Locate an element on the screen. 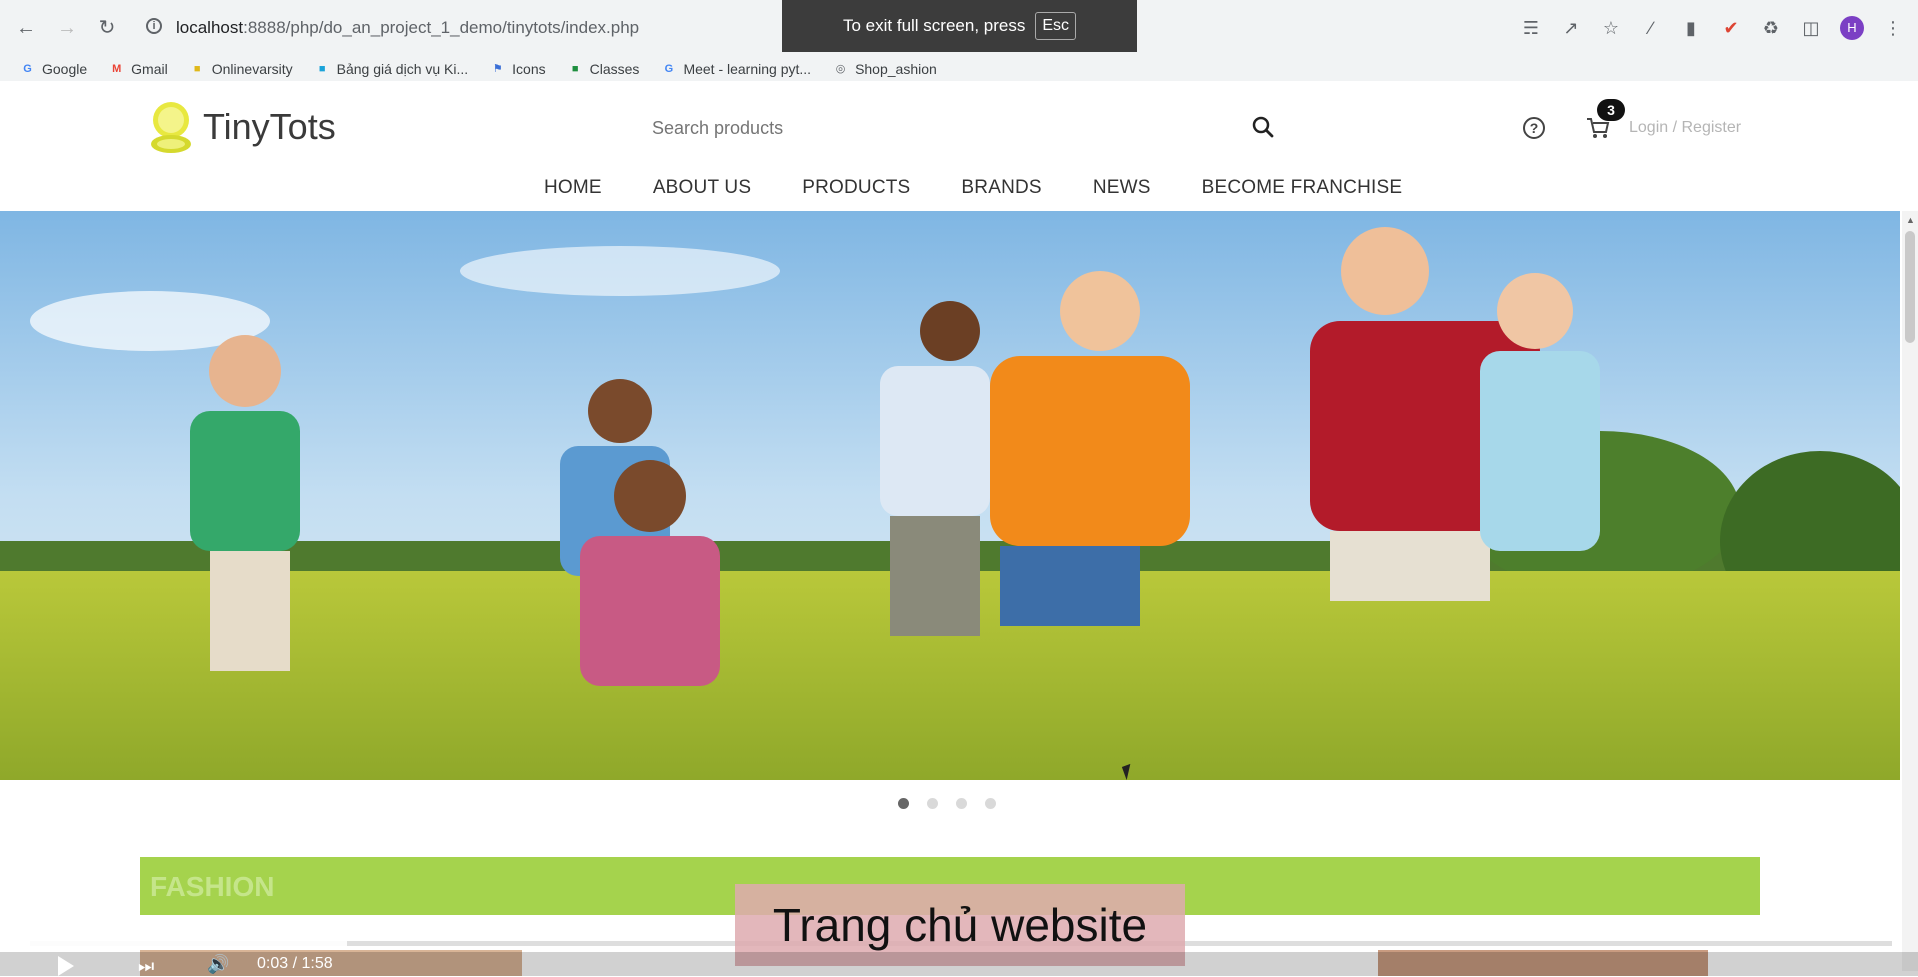  puzzle-icon: ♻ is located at coordinates (1771, 28).